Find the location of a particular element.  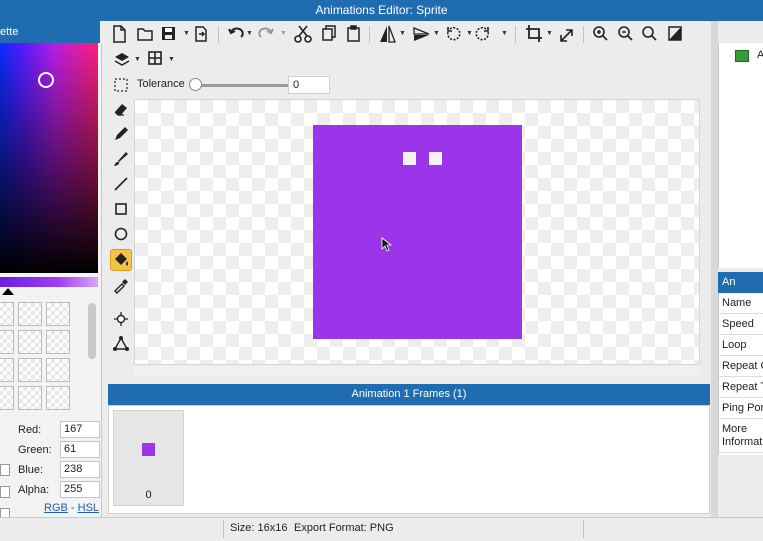

color-picker-ring is located at coordinates (46, 80).